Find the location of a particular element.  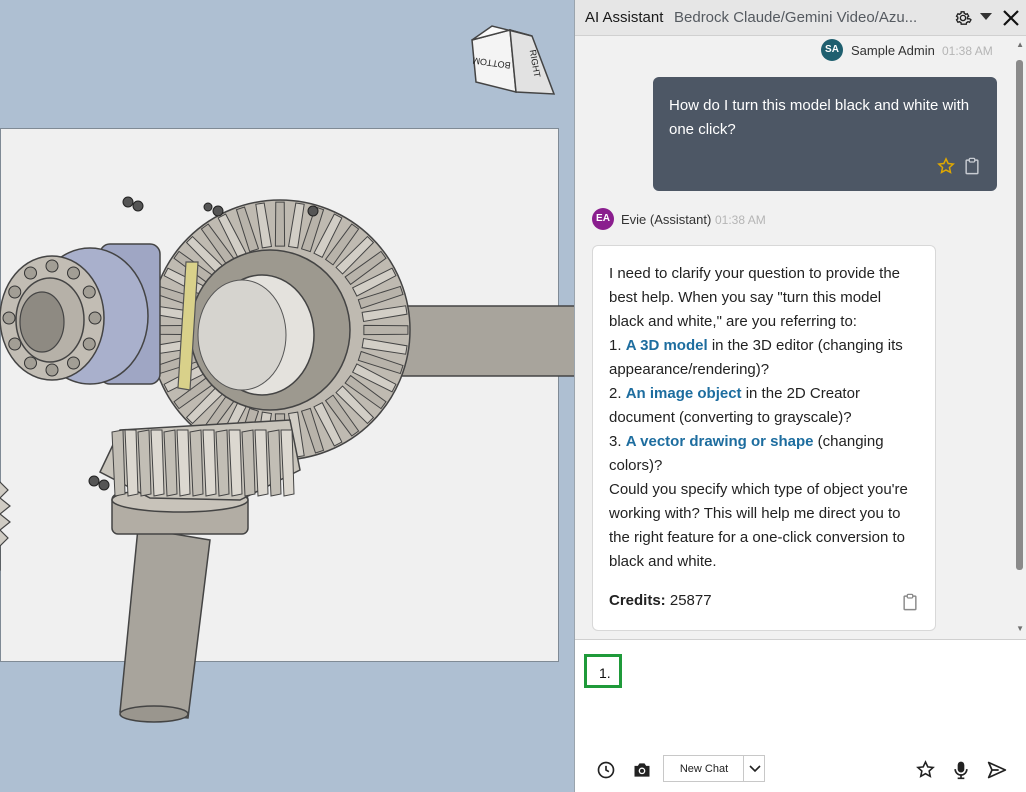

microphone-icon is located at coordinates (961, 770).